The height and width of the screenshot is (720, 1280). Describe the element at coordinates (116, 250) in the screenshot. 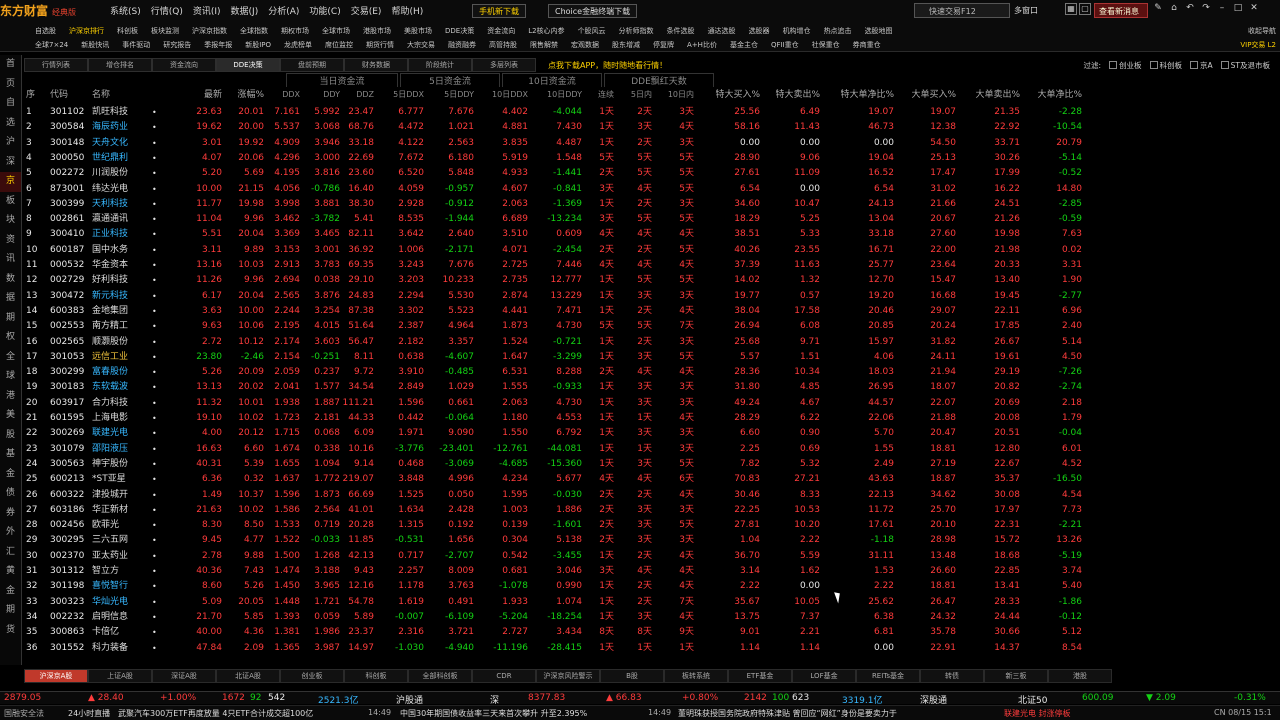

I see `cell-name: 国中水务` at that location.